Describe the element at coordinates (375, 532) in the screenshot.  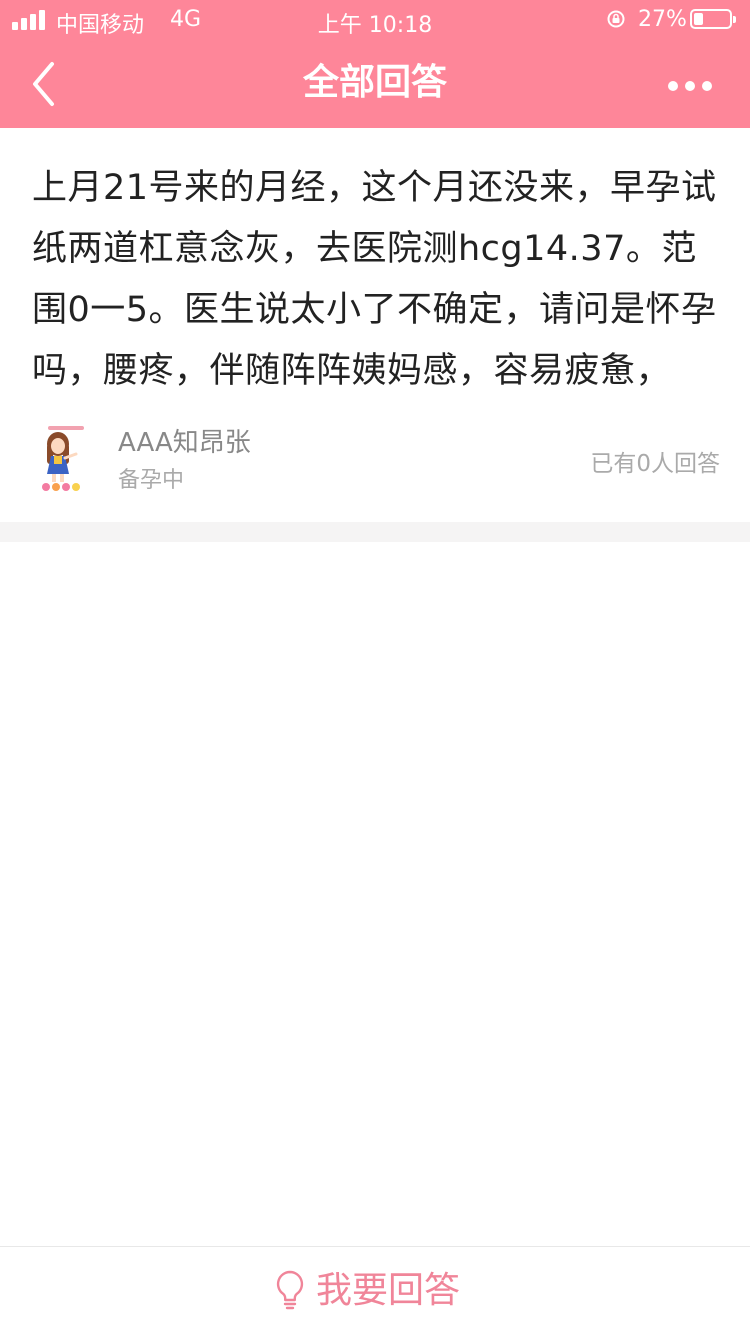
I see `section-divider` at that location.